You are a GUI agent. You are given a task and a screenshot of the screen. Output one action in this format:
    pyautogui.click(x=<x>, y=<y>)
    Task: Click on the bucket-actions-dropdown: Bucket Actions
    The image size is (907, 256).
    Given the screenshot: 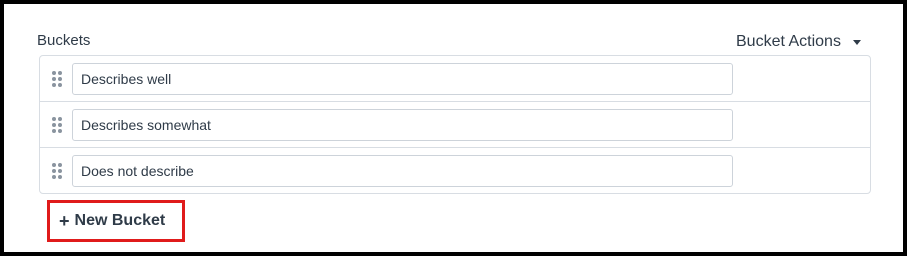 What is the action you would take?
    pyautogui.click(x=798, y=42)
    